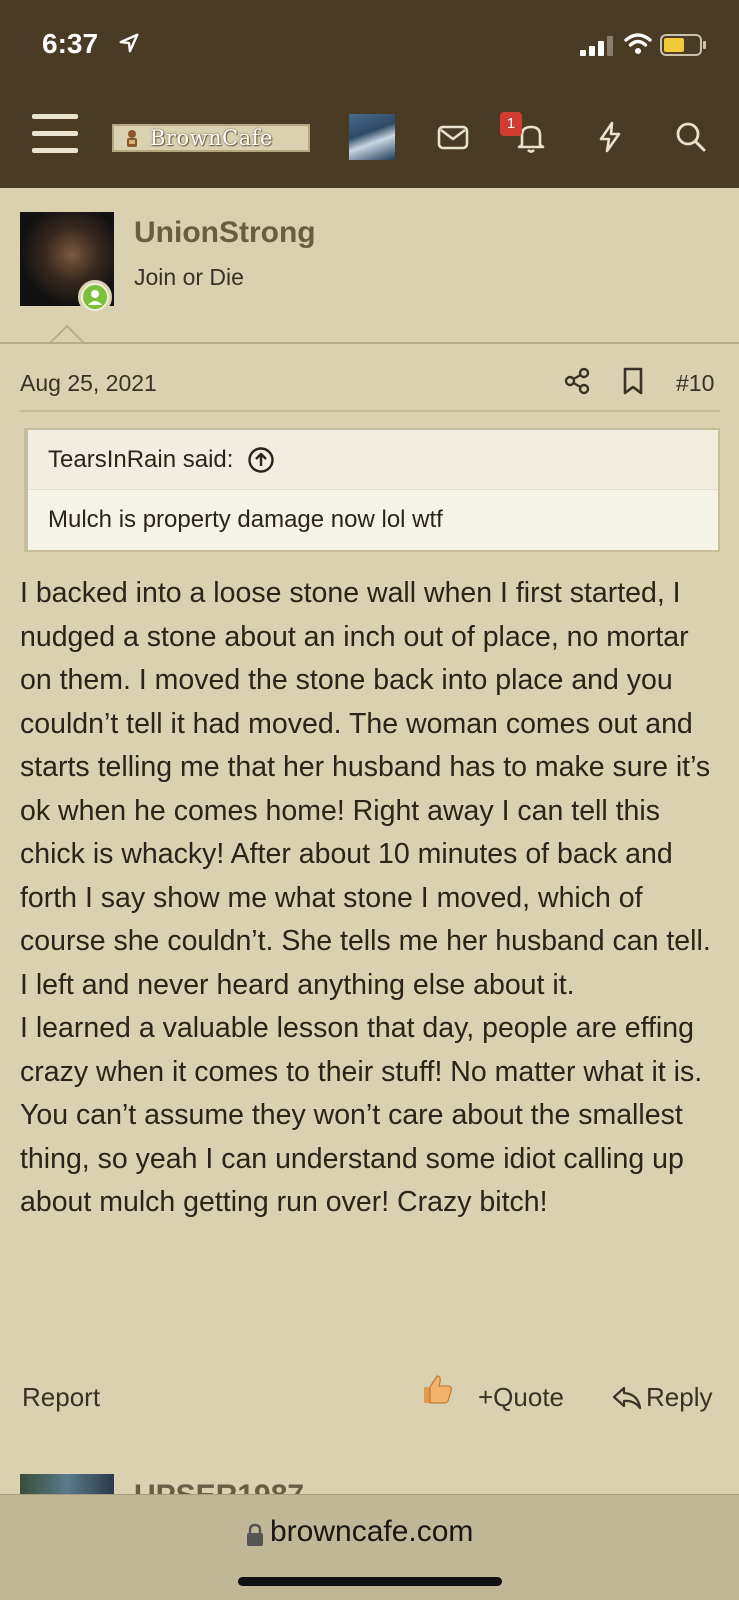 The image size is (739, 1600). What do you see at coordinates (67, 1484) in the screenshot?
I see `next-post-avatar` at bounding box center [67, 1484].